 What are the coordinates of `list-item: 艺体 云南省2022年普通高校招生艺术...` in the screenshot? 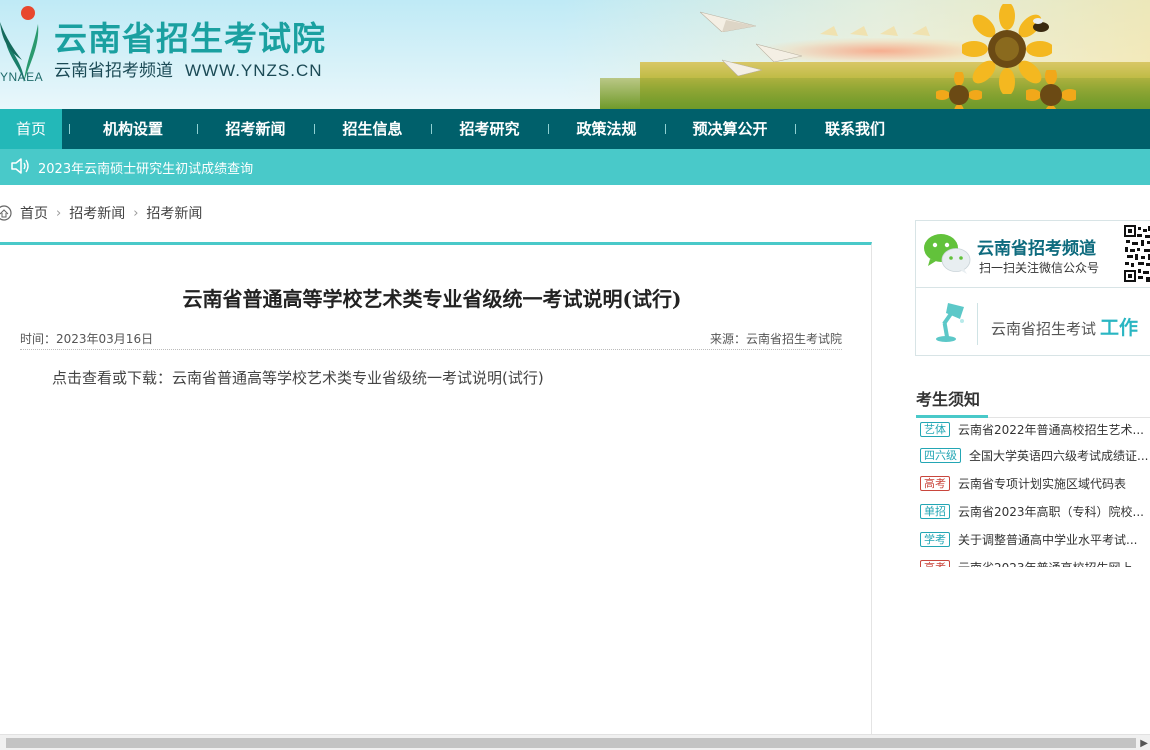 It's located at (1035, 430).